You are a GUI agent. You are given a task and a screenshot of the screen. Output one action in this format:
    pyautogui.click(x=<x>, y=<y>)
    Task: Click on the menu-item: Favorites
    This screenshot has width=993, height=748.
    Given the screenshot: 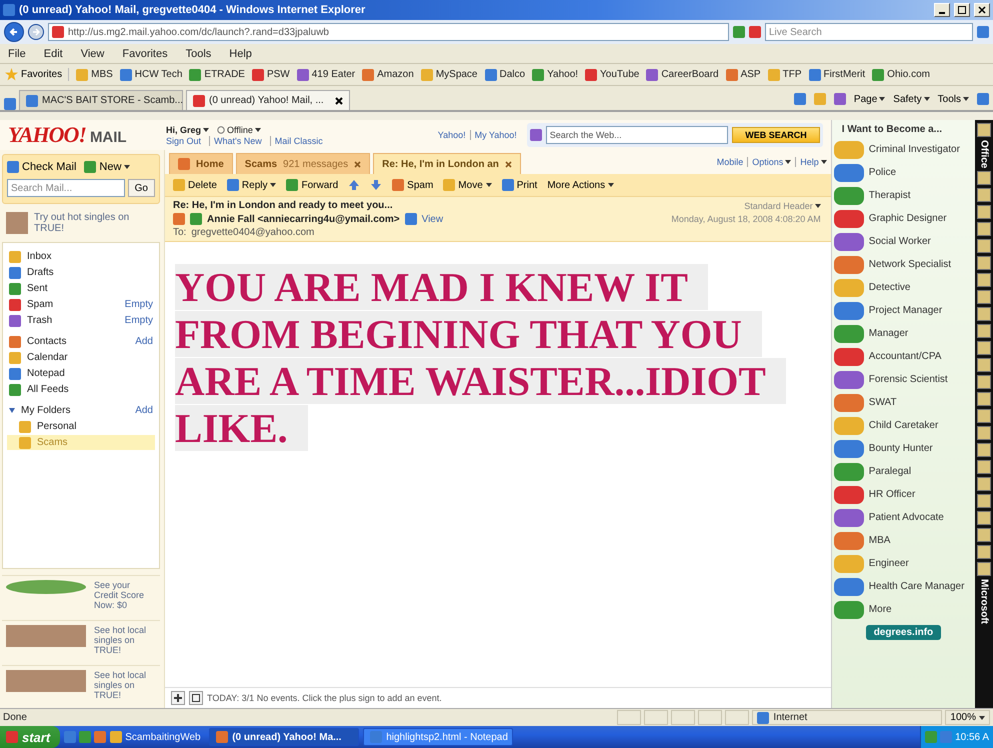 What is the action you would take?
    pyautogui.click(x=145, y=53)
    